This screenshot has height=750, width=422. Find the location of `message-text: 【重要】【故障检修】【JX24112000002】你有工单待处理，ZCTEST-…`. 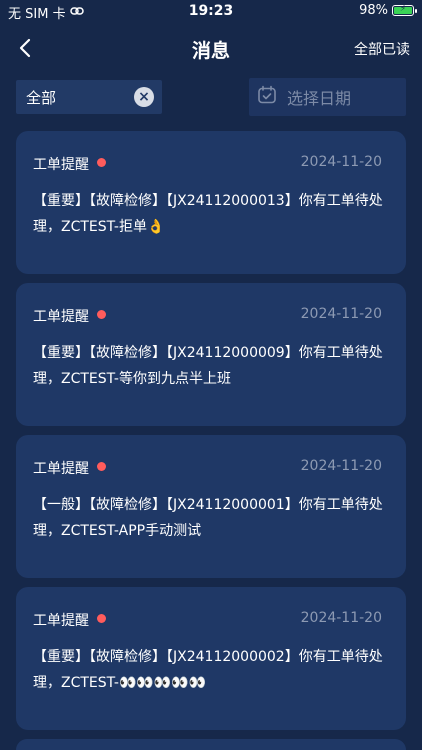

message-text: 【重要】【故障检修】【JX24112000002】你有工单待处理，ZCTEST-… is located at coordinates (208, 670).